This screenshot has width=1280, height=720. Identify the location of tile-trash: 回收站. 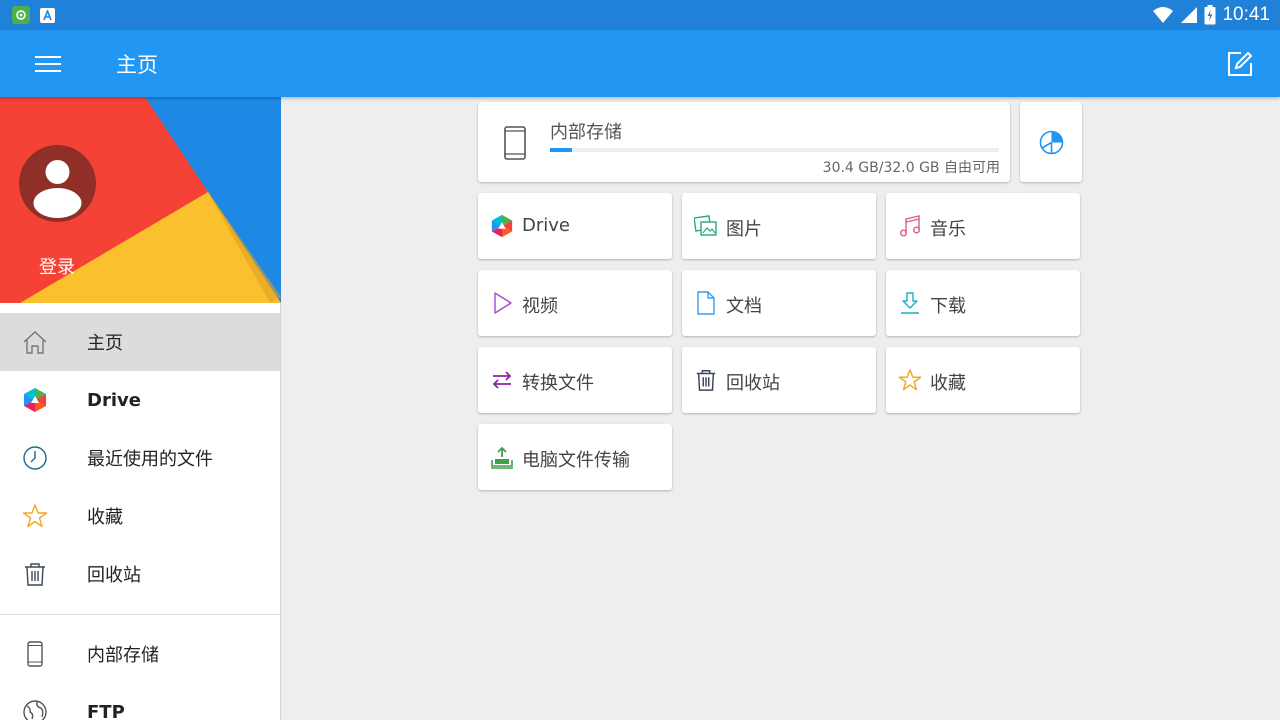
(779, 380).